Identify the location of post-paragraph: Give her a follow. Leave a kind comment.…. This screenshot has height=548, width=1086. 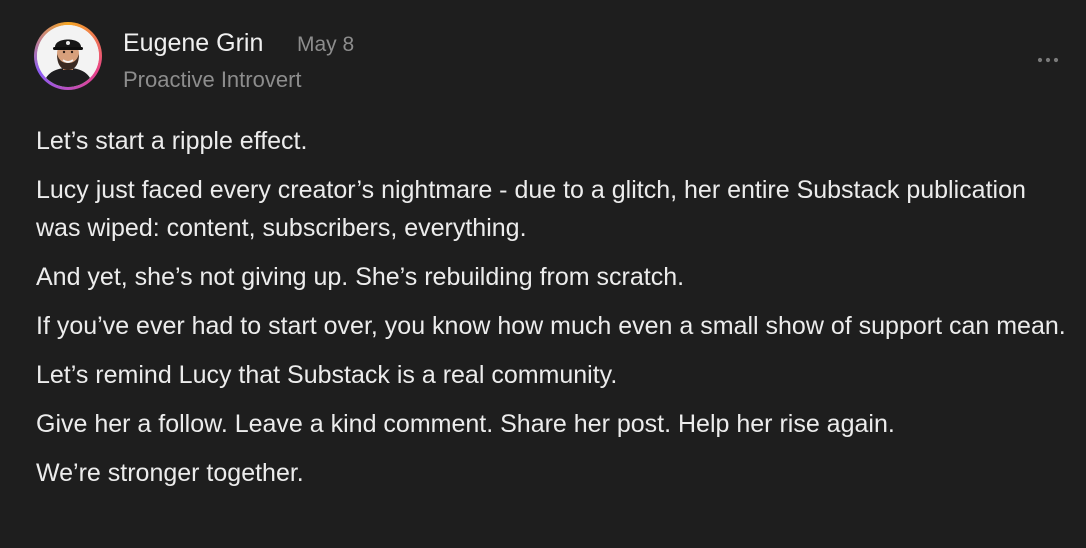
(465, 424).